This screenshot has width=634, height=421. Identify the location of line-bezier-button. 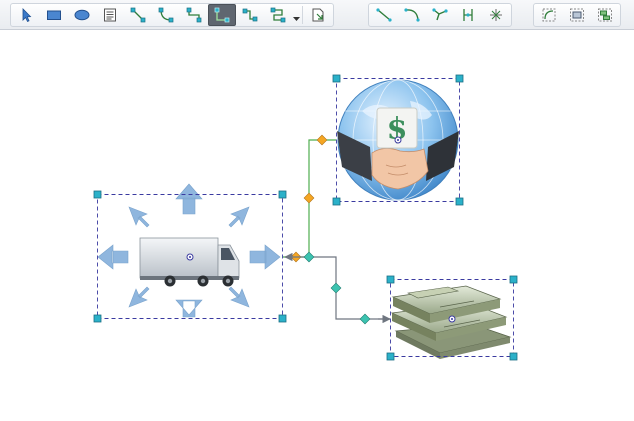
(440, 15).